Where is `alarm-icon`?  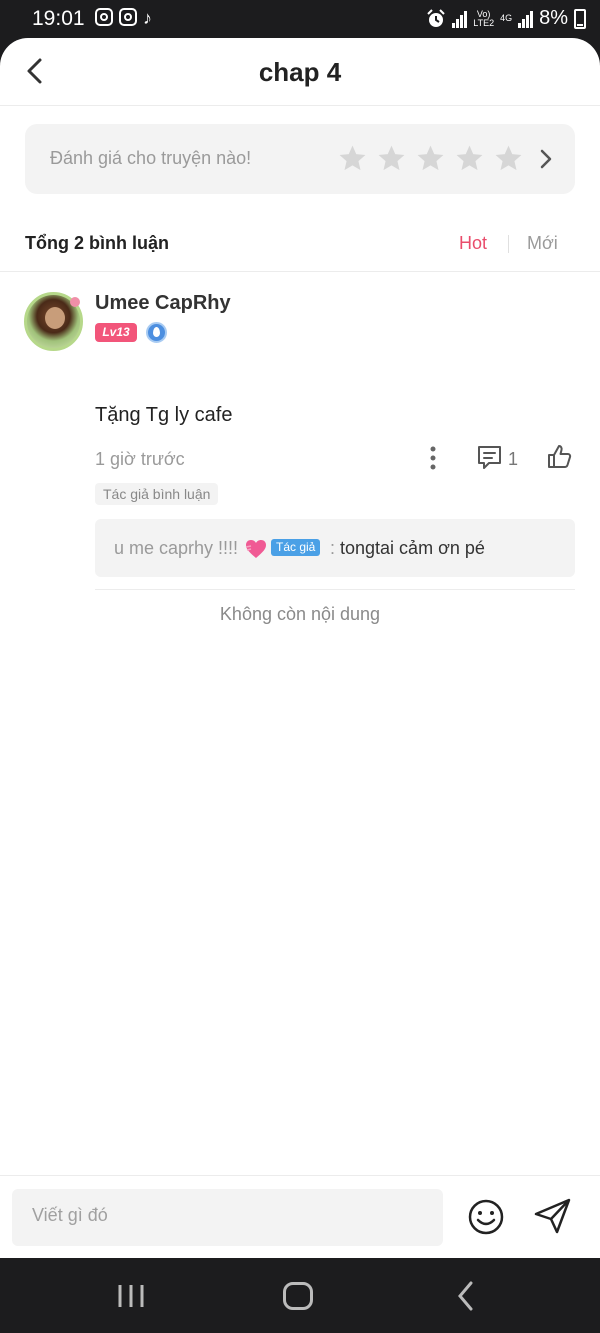
alarm-icon is located at coordinates (436, 17).